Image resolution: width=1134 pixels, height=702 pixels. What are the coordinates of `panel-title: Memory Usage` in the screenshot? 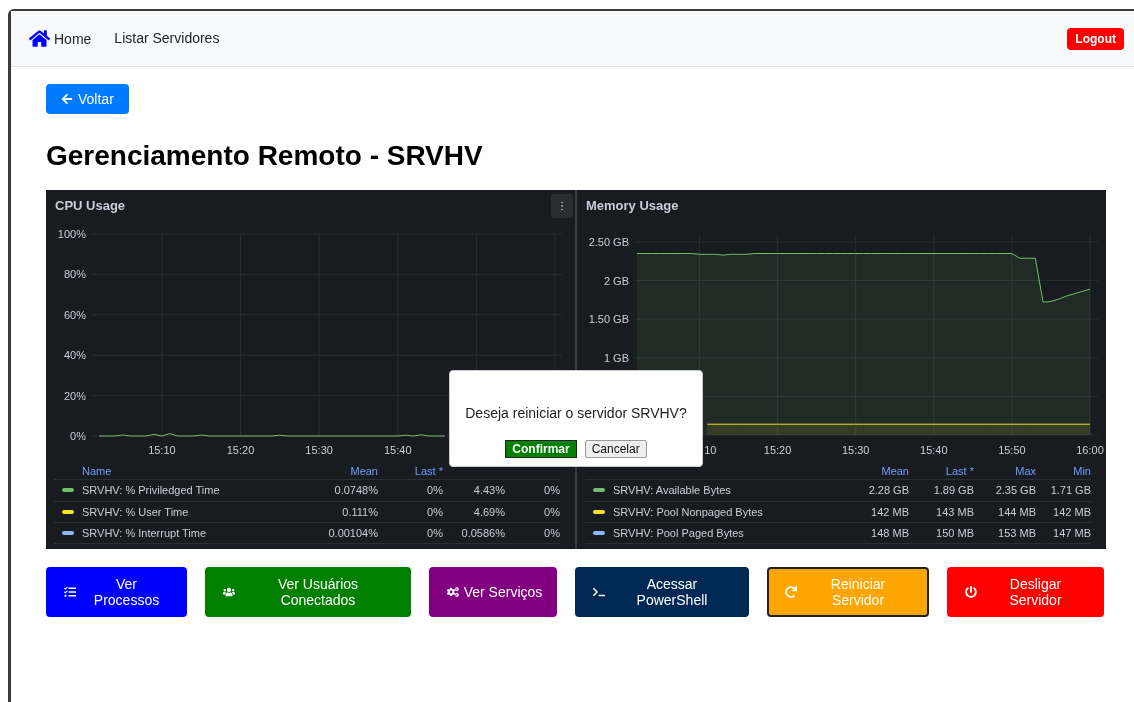 It's located at (632, 206).